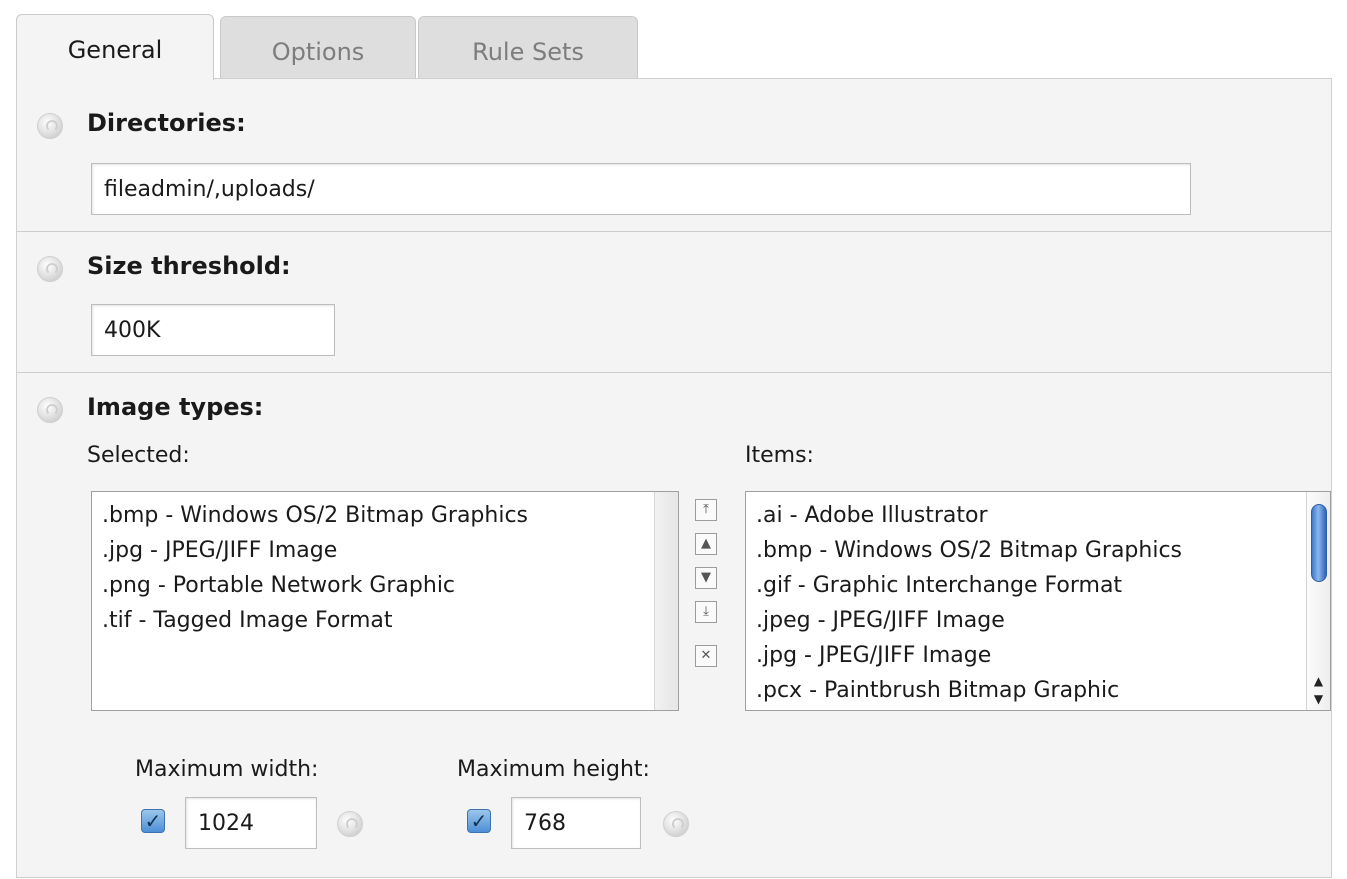  I want to click on maximum-height-input: 768, so click(576, 823).